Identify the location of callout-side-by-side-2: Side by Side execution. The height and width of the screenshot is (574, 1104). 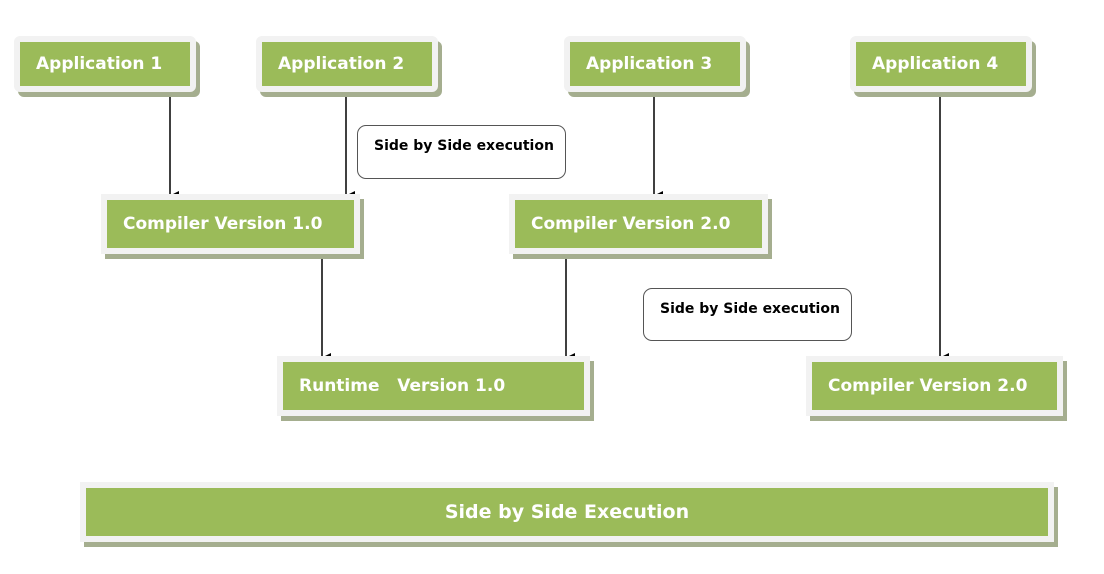
(747, 314).